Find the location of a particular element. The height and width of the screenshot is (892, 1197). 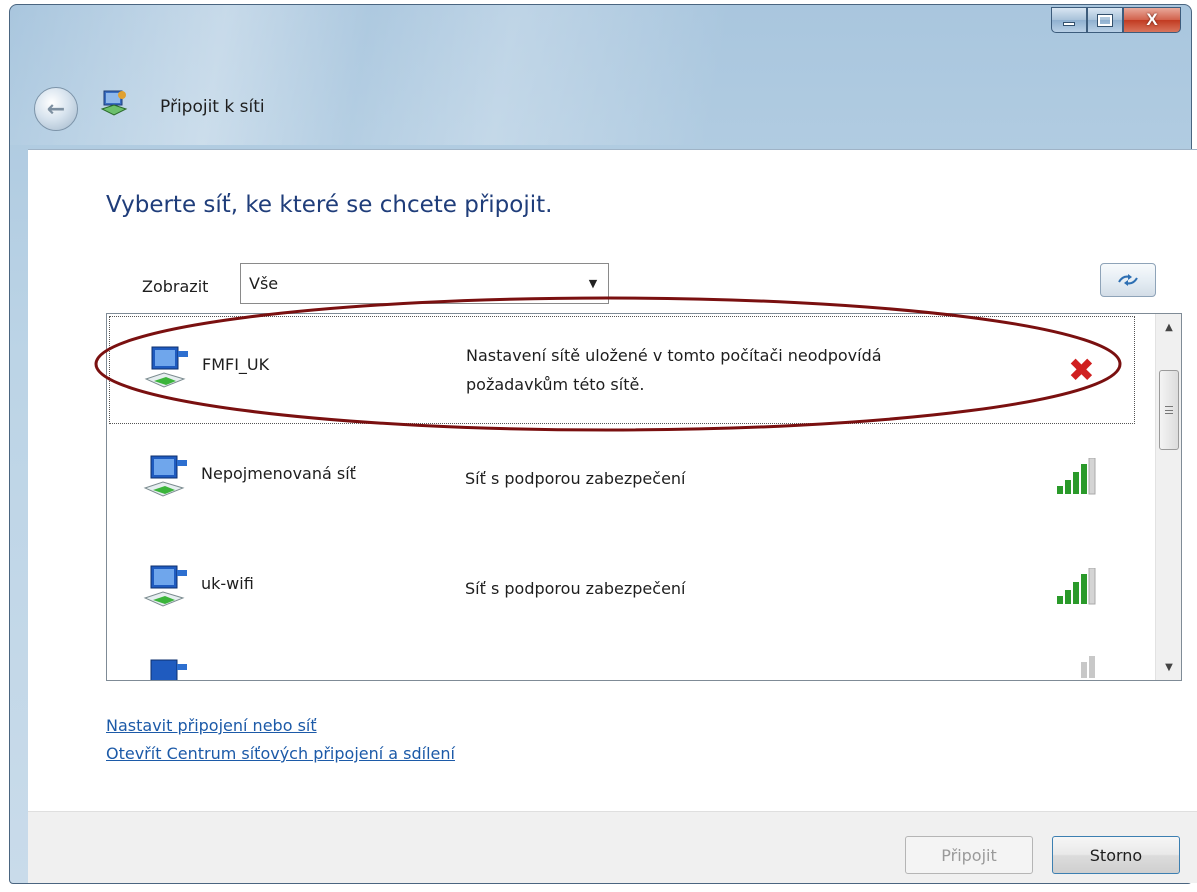

caption-buttons: X is located at coordinates (1116, 20).